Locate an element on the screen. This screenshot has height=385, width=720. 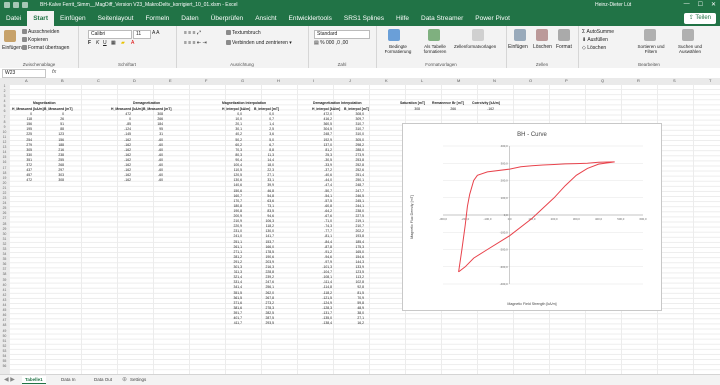
font-color-icon: A is located at coordinates (132, 43).